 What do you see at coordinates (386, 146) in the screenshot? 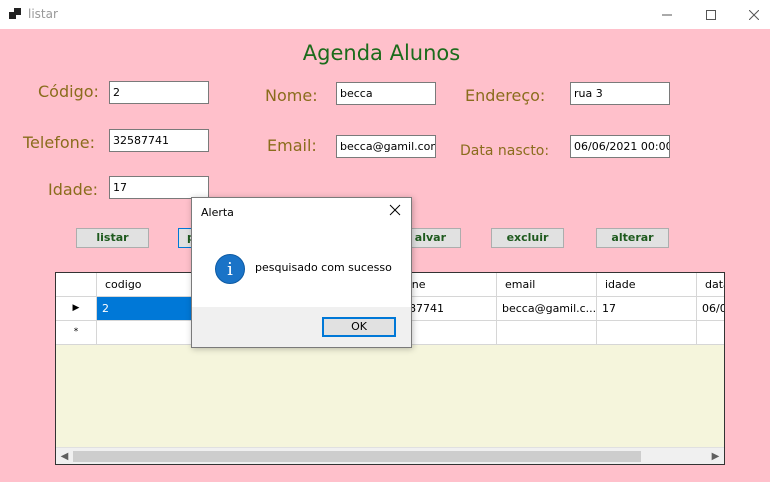
I see `email-field: becca@gamil.con` at bounding box center [386, 146].